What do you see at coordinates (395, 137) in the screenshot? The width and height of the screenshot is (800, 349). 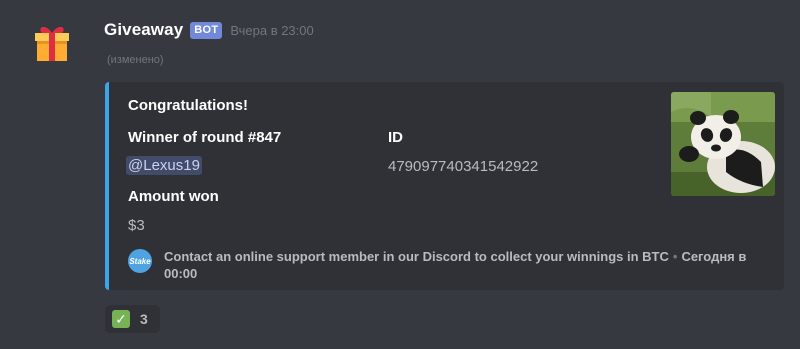 I see `field-name-id: ID` at bounding box center [395, 137].